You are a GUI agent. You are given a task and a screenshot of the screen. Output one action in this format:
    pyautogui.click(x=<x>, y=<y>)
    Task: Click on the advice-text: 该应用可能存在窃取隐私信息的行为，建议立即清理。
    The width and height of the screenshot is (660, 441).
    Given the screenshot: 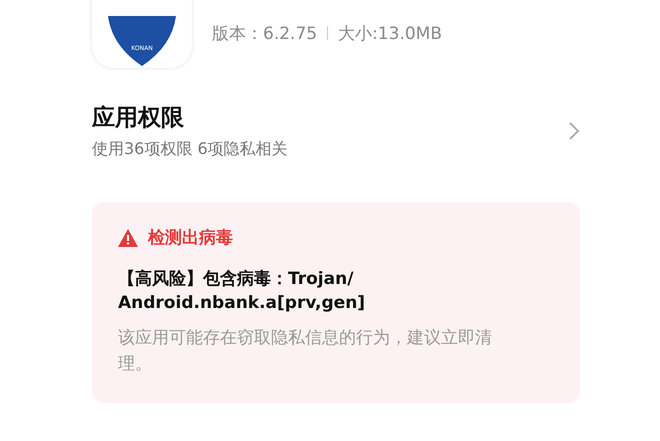 What is the action you would take?
    pyautogui.click(x=305, y=351)
    